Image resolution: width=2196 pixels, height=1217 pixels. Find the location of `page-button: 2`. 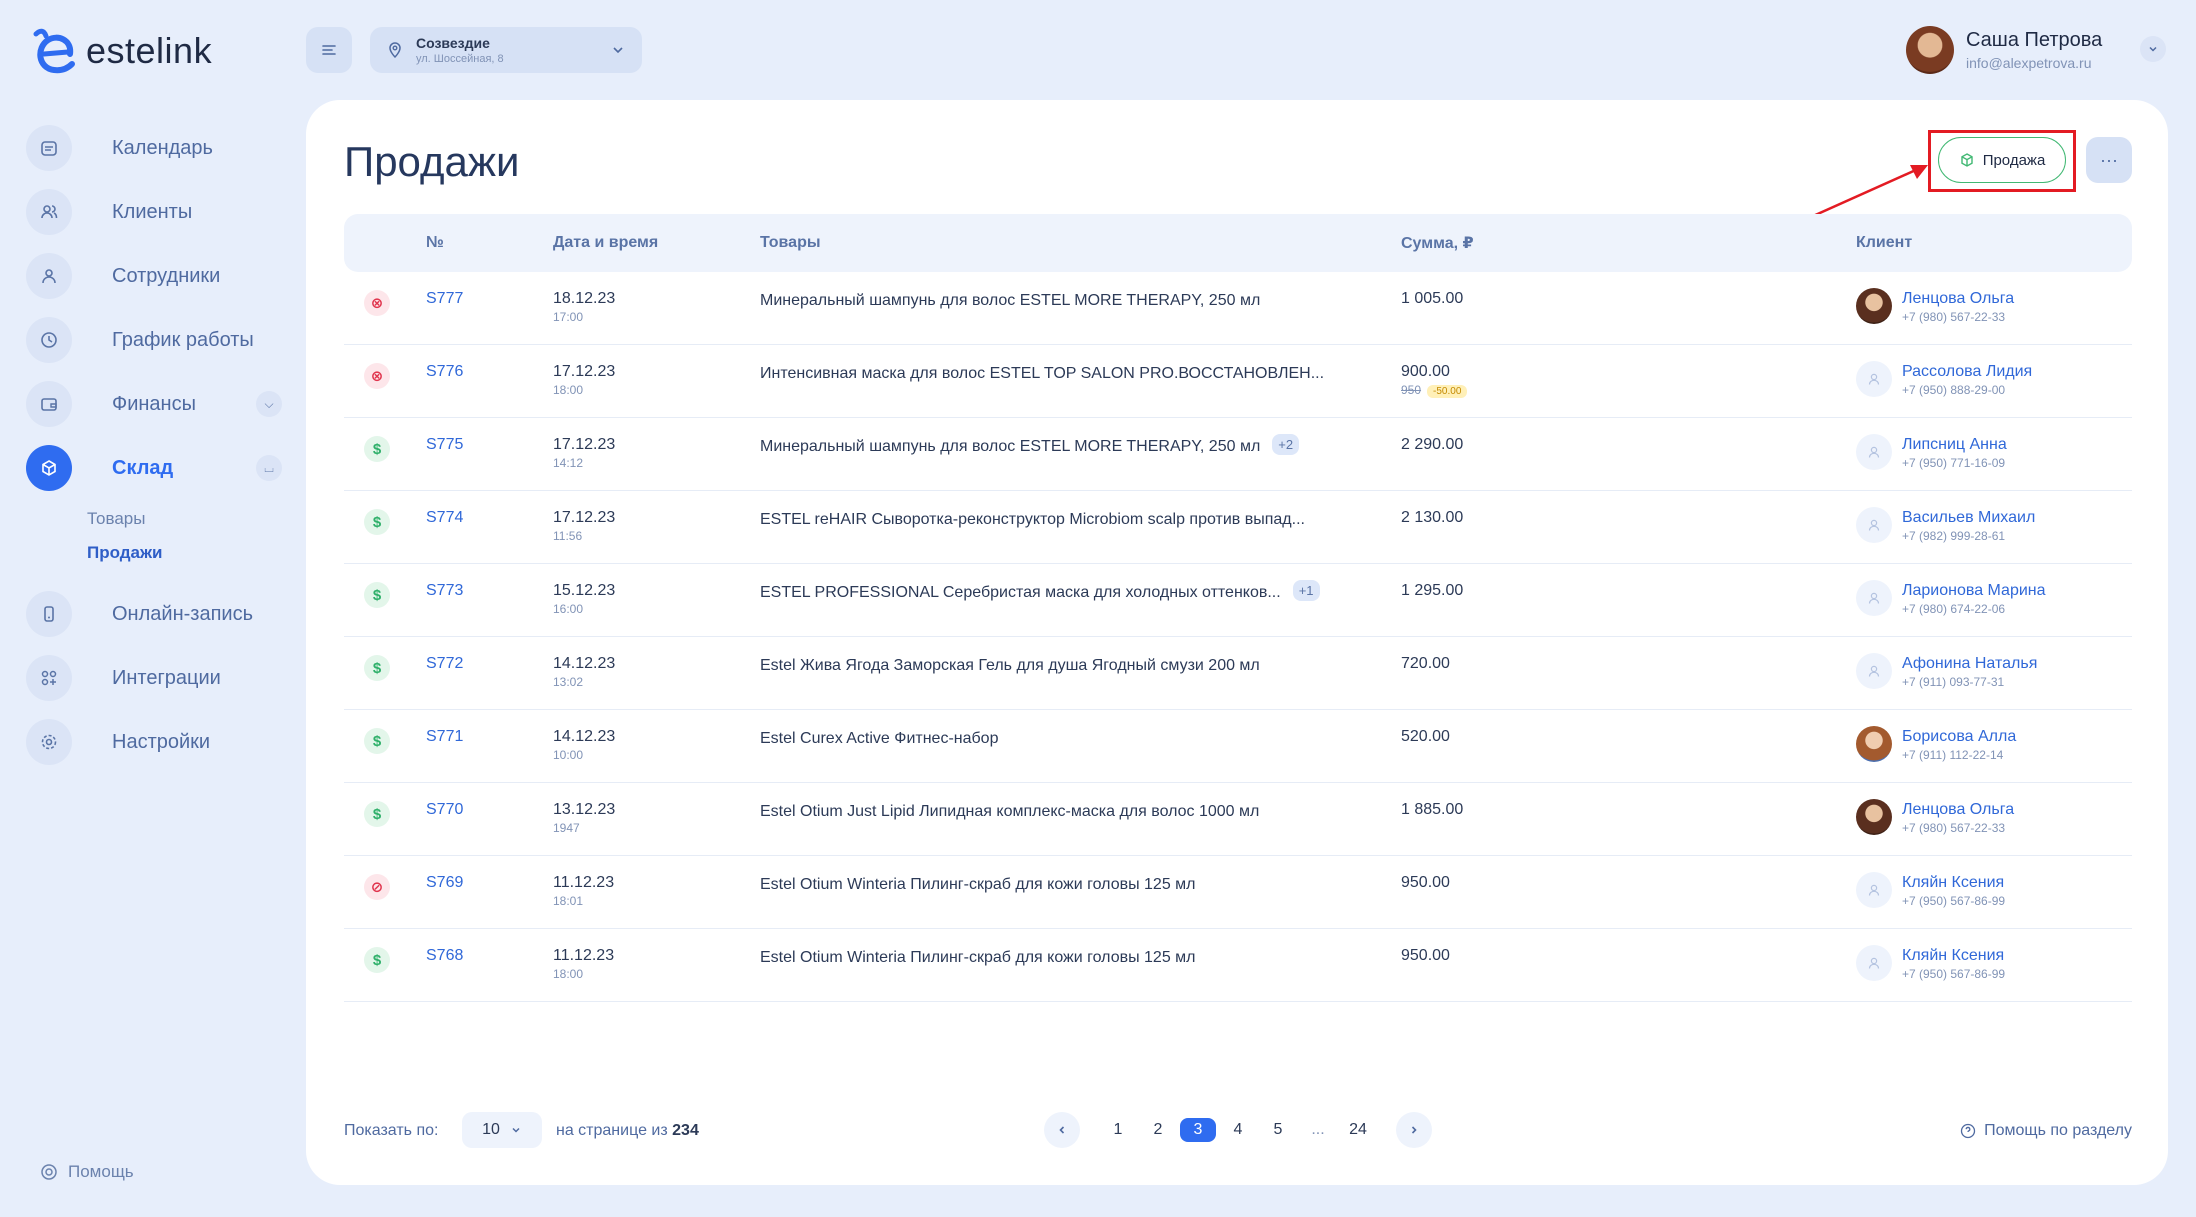

page-button: 2 is located at coordinates (1158, 1130).